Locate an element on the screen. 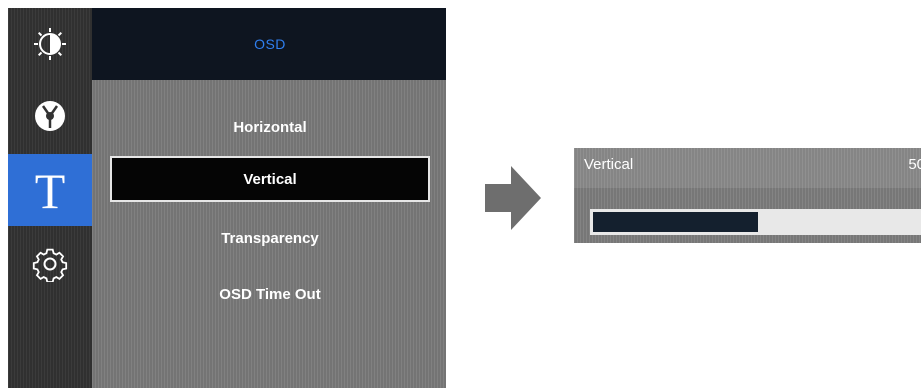 Image resolution: width=921 pixels, height=388 pixels. osd-text-icon: T is located at coordinates (50, 191).